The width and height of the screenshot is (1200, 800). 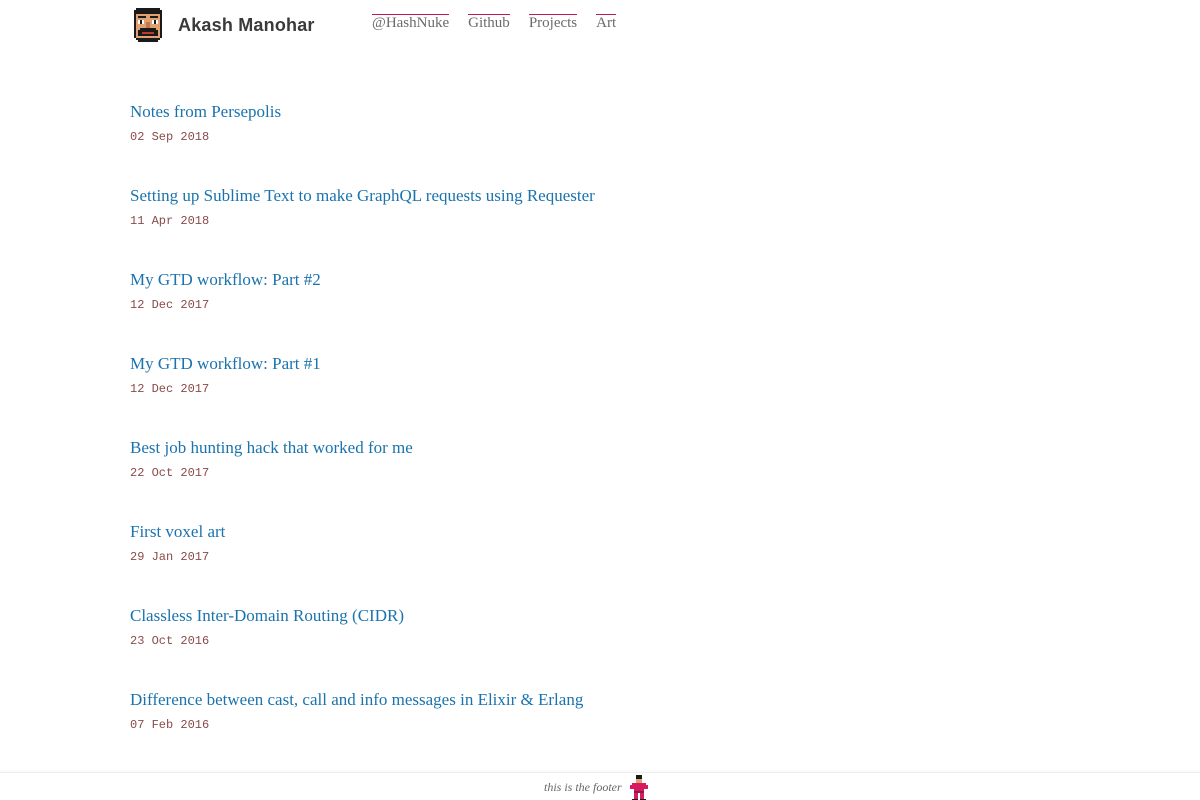 I want to click on list-item: First voxel art 29 Jan 2017, so click(x=480, y=563).